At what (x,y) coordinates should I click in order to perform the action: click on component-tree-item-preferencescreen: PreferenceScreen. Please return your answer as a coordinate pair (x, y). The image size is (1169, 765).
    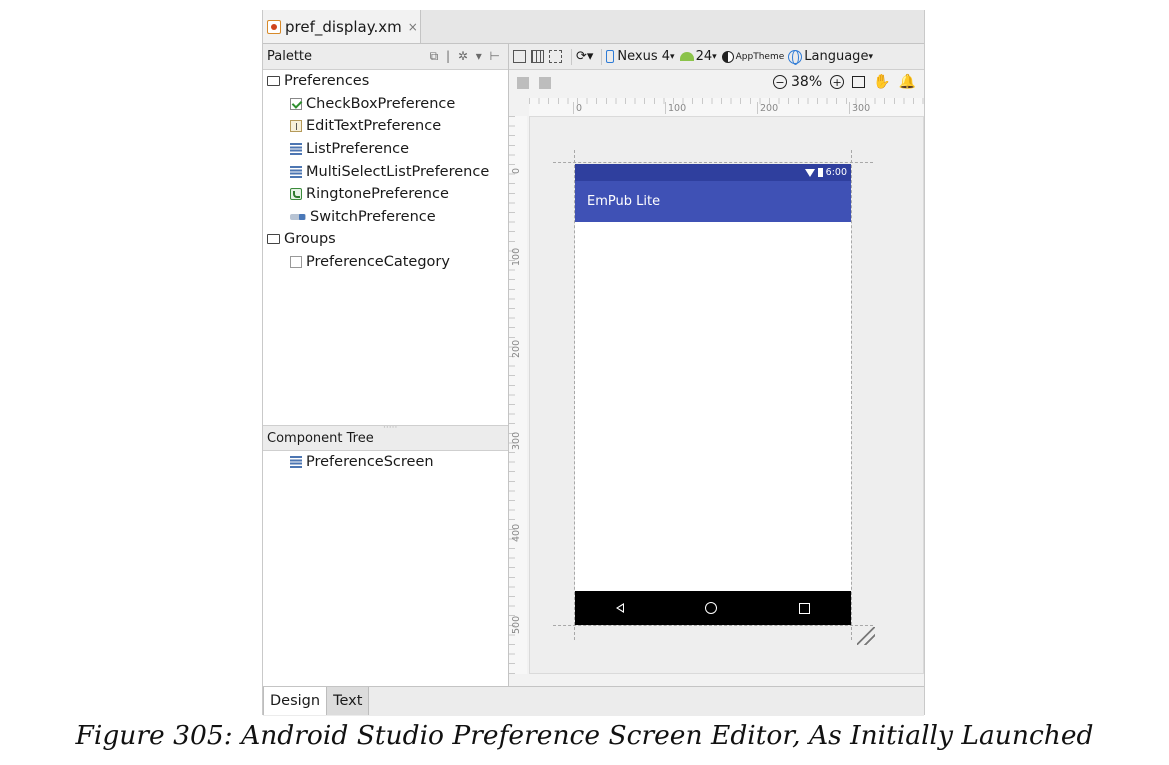
    Looking at the image, I should click on (385, 462).